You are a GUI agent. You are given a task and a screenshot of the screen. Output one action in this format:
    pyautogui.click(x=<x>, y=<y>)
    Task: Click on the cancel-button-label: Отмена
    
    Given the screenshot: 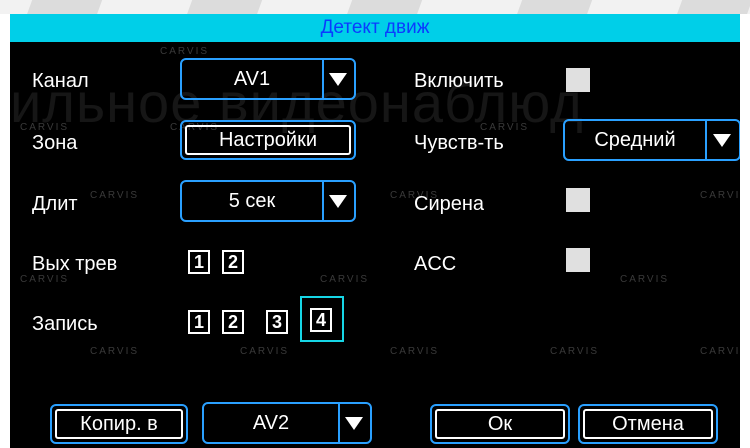 What is the action you would take?
    pyautogui.click(x=648, y=424)
    